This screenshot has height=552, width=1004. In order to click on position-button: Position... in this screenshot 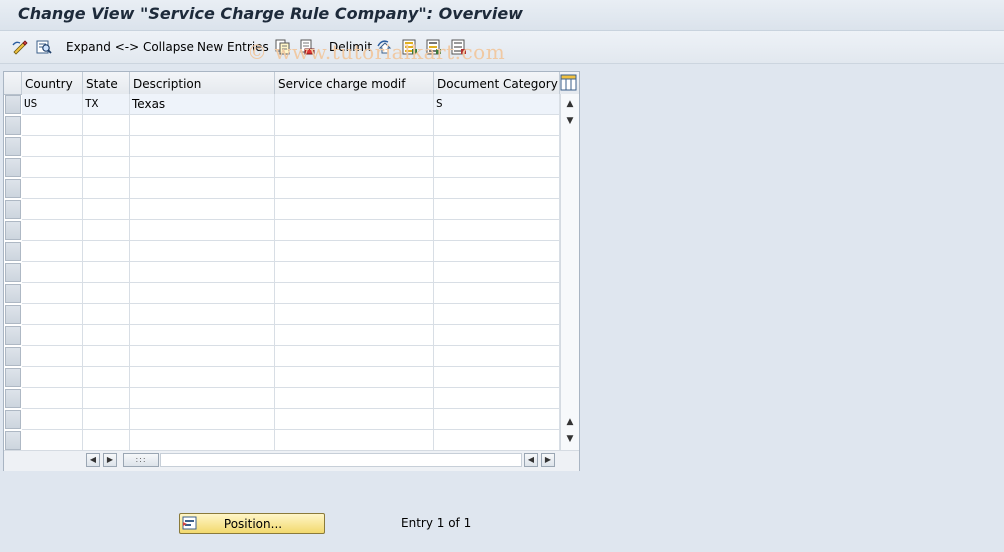, I will do `click(252, 523)`.